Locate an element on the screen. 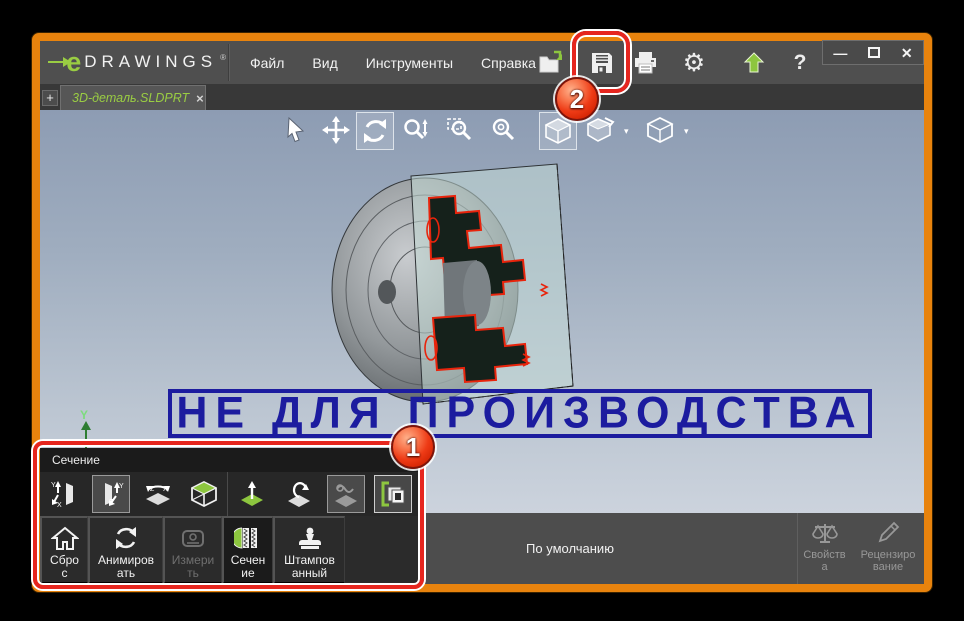 The width and height of the screenshot is (964, 621). reset-button: Сброс is located at coordinates (64, 550).